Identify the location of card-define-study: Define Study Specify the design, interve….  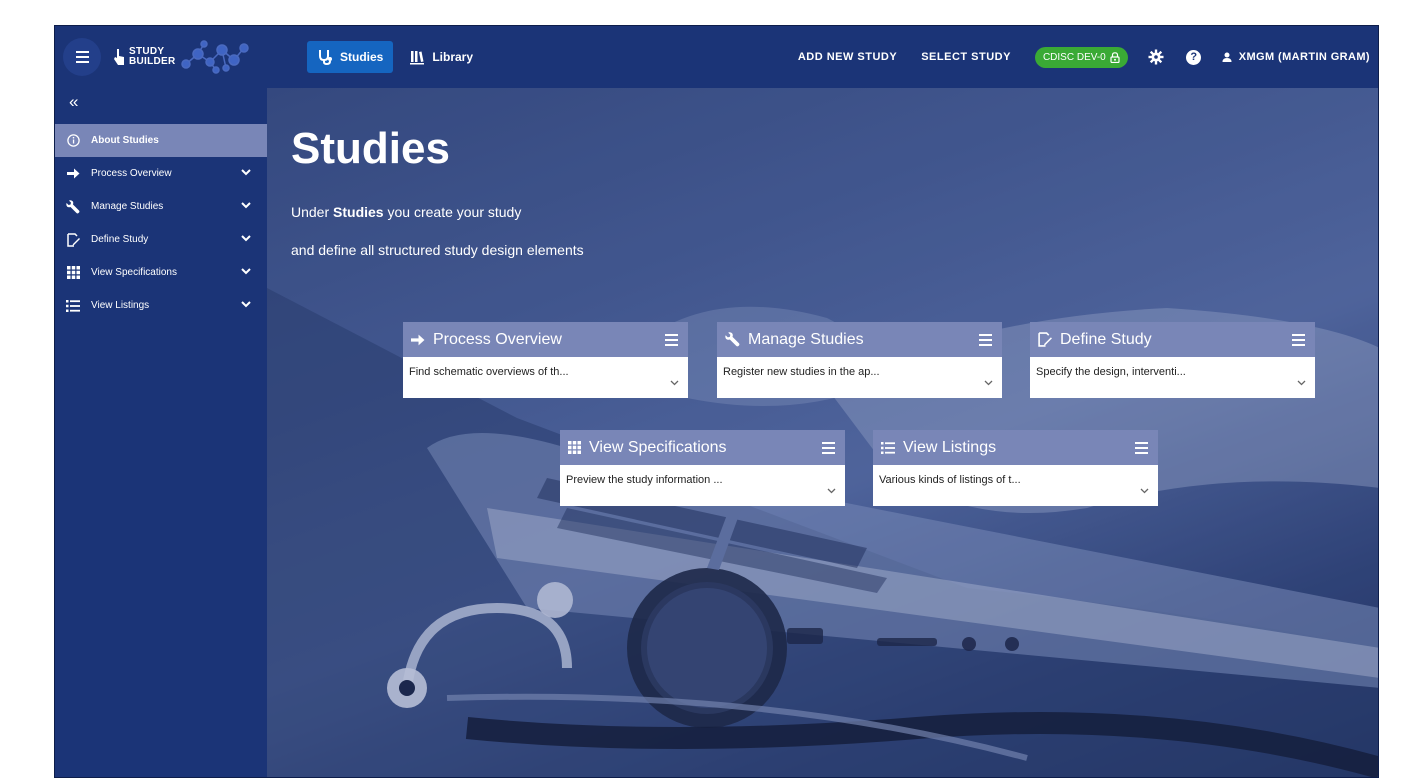
(1172, 360).